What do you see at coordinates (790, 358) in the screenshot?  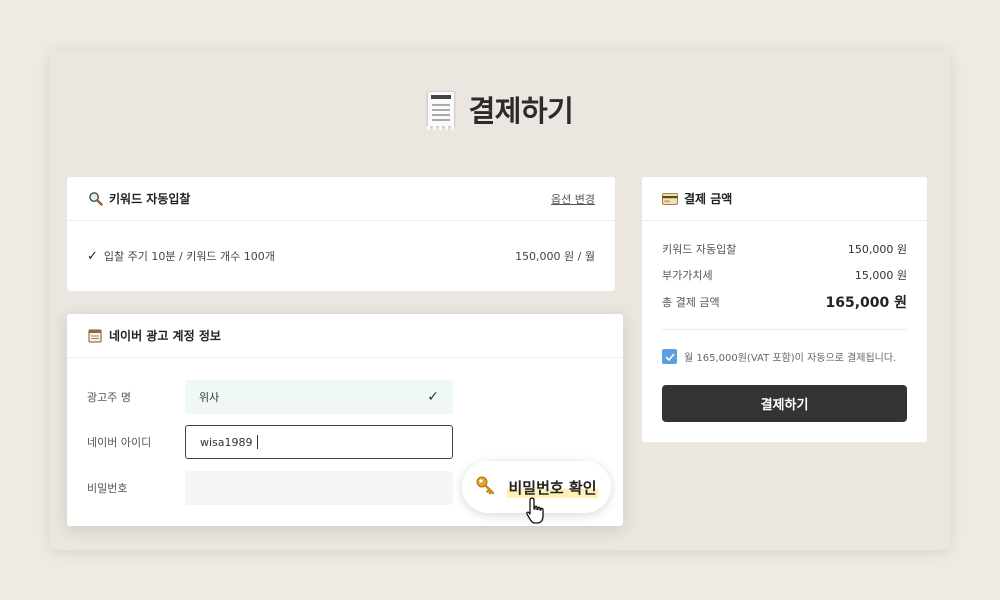 I see `agreement-text: 월 165,000원(VAT 포함)이 자동으로 결제됩니다.` at bounding box center [790, 358].